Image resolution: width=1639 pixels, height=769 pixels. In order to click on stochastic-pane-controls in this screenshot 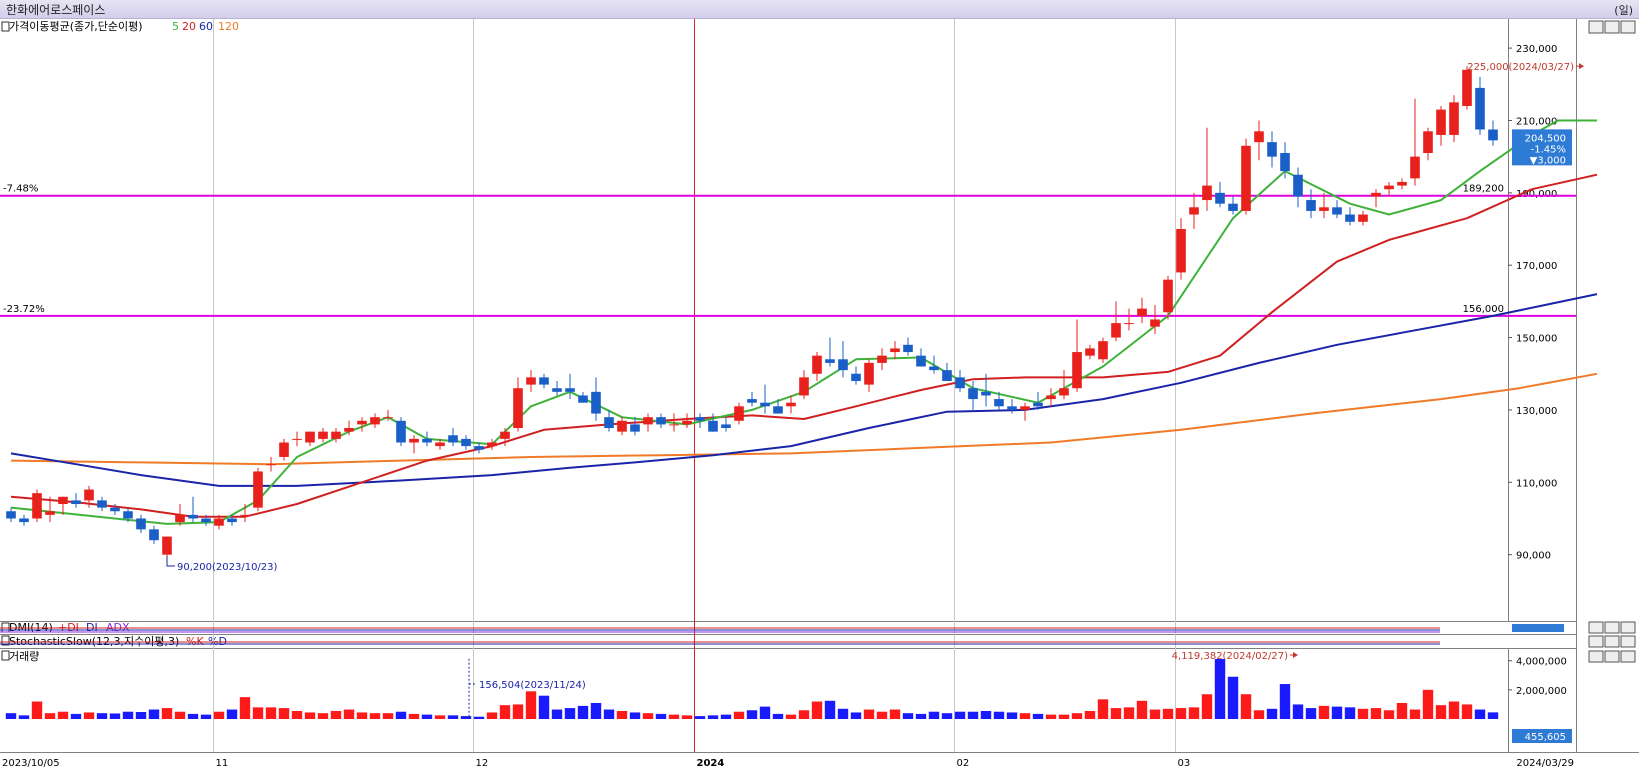, I will do `click(1612, 641)`.